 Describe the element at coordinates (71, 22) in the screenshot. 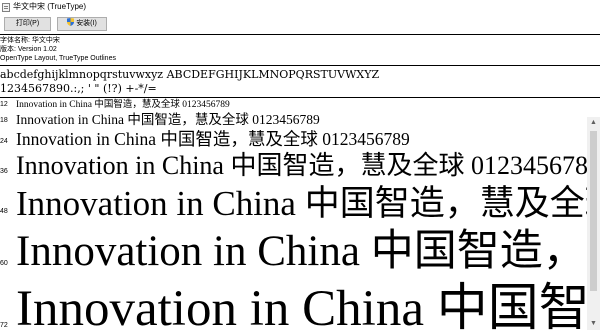

I see `shield-icon` at that location.